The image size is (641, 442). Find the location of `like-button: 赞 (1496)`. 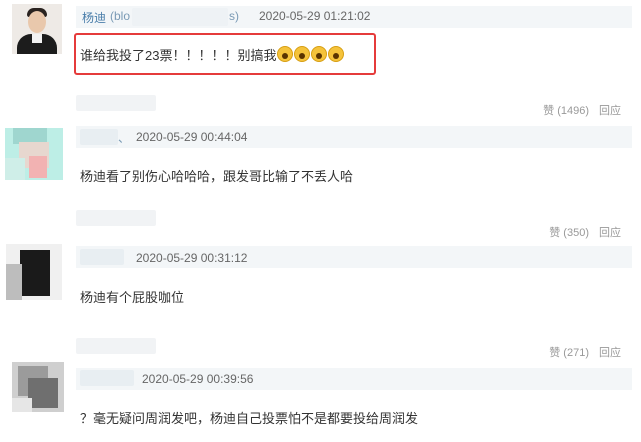

like-button: 赞 (1496) is located at coordinates (566, 111).